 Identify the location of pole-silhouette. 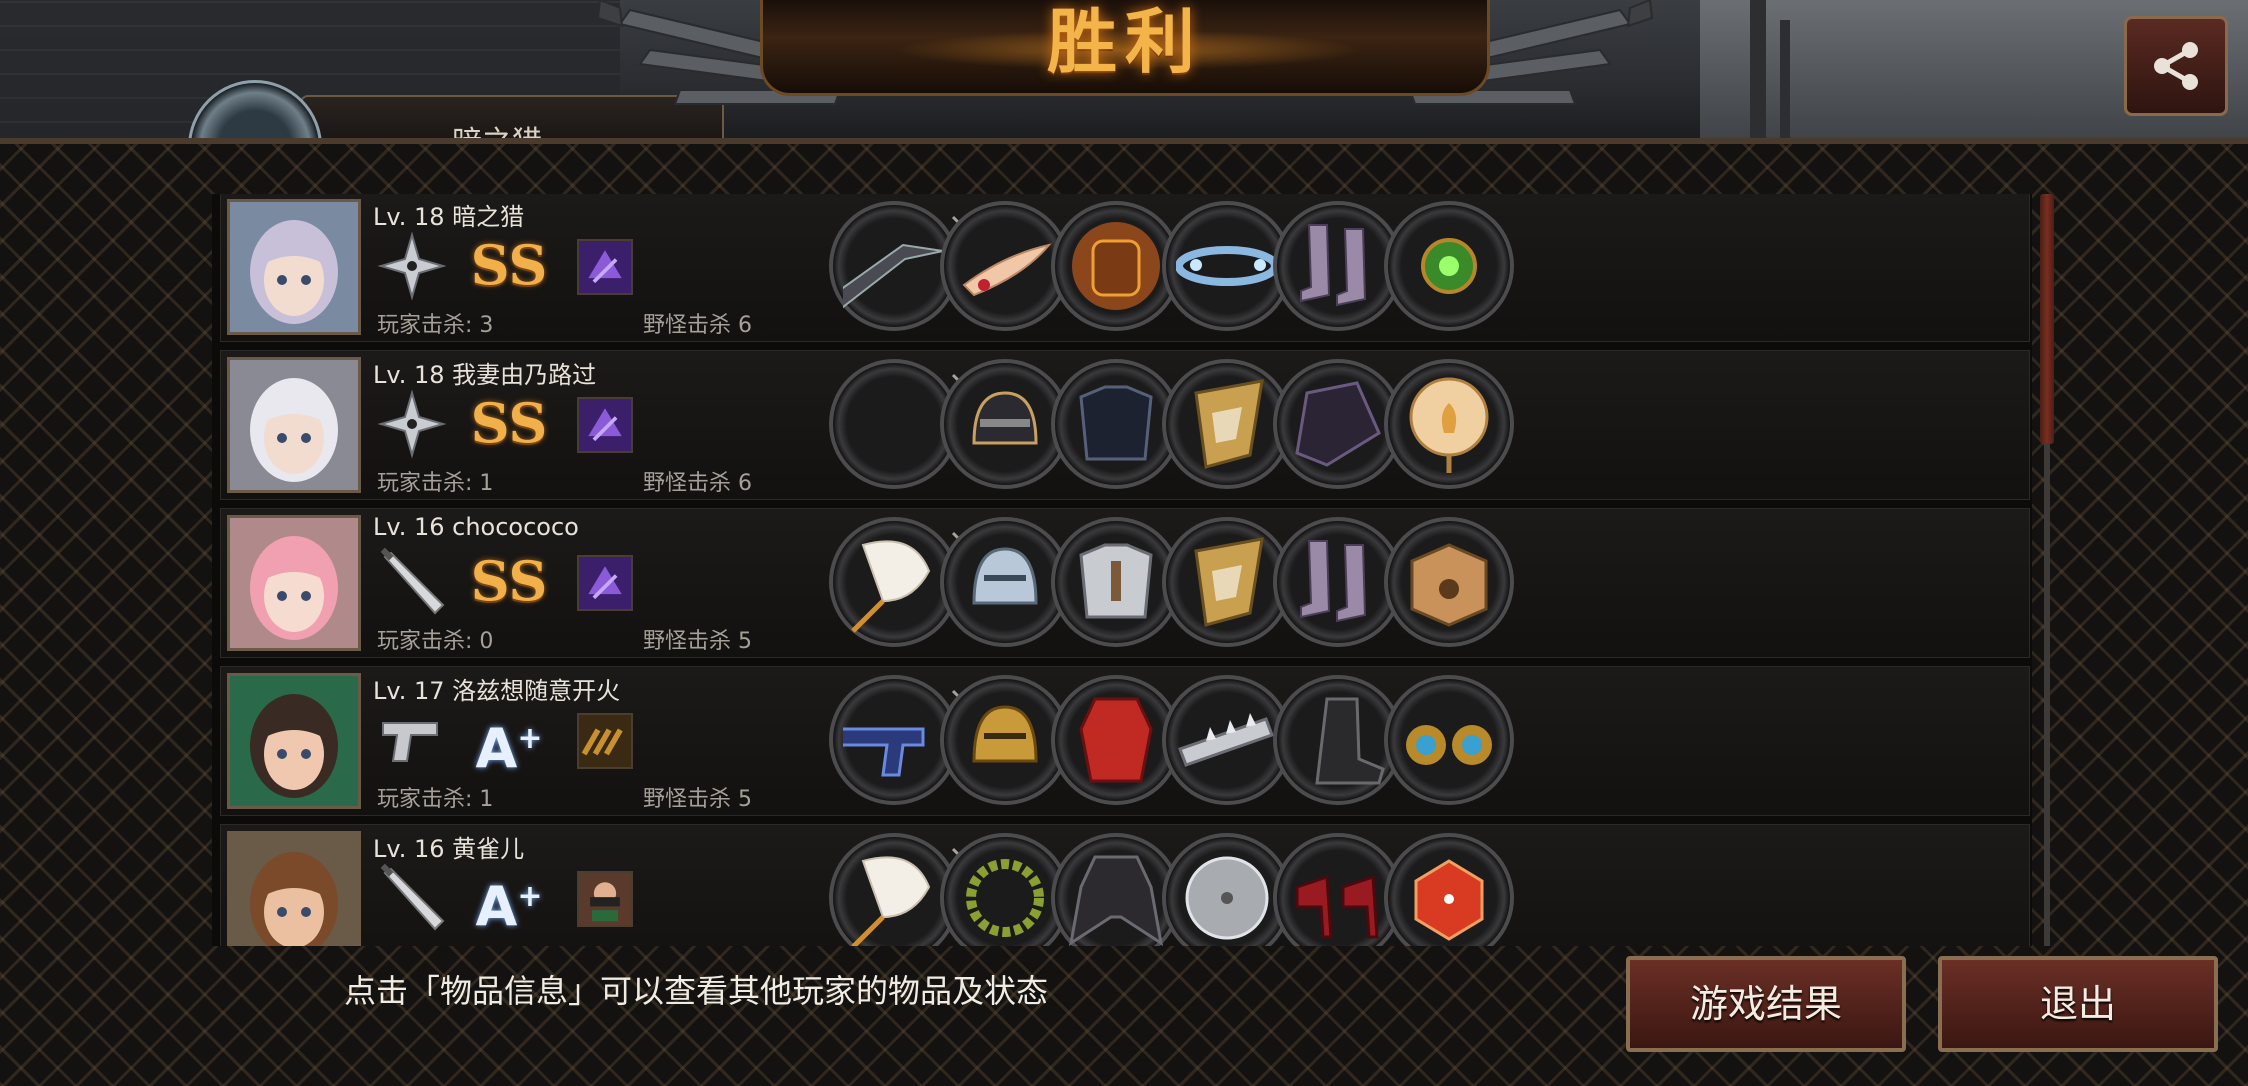
(1785, 80).